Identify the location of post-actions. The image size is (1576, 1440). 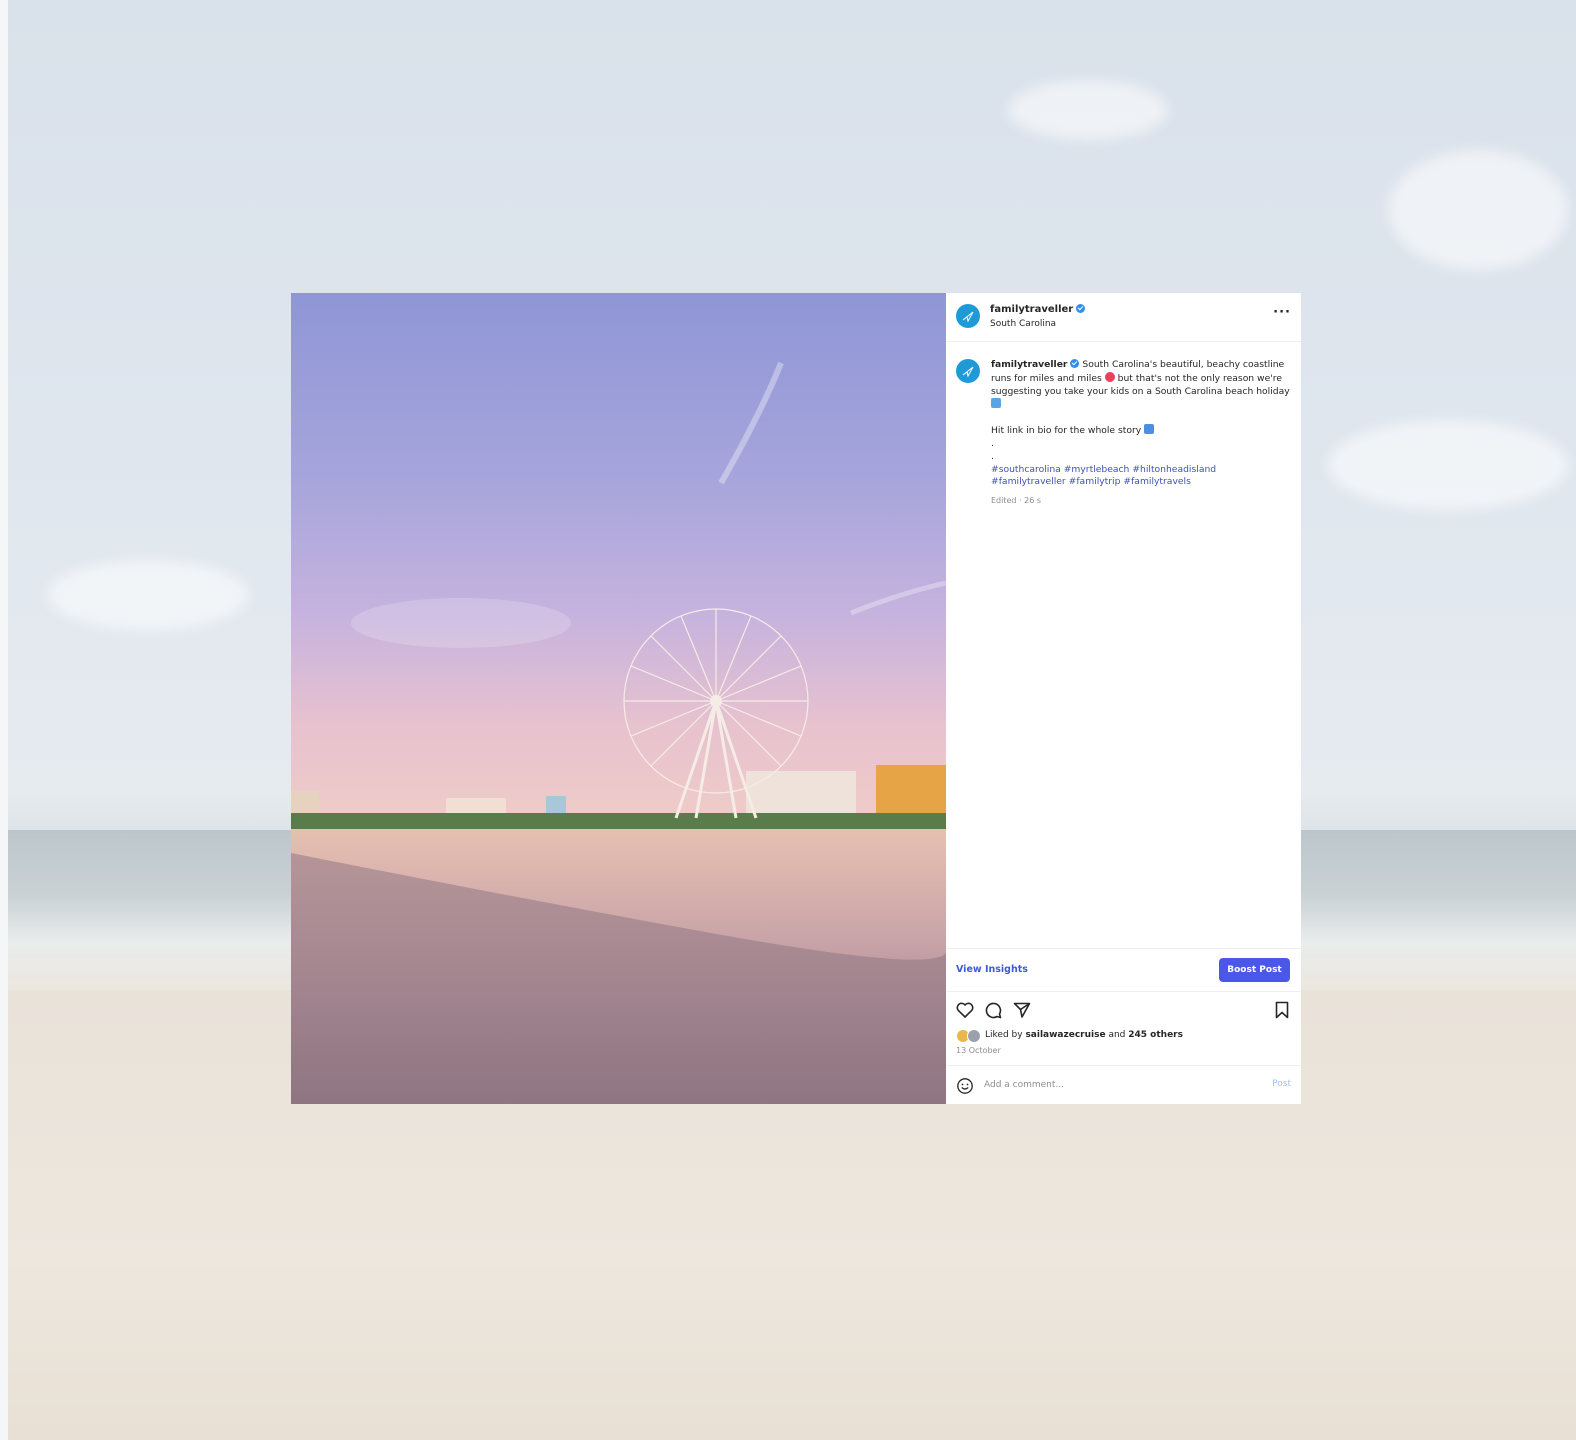
(1123, 1010).